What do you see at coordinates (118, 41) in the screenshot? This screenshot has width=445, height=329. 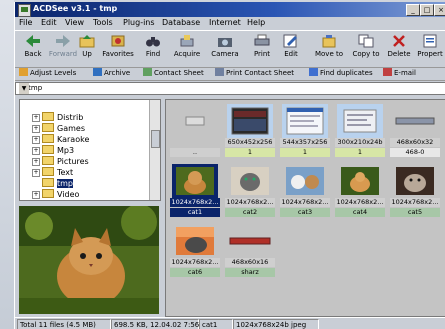 I see `favorites-icon` at bounding box center [118, 41].